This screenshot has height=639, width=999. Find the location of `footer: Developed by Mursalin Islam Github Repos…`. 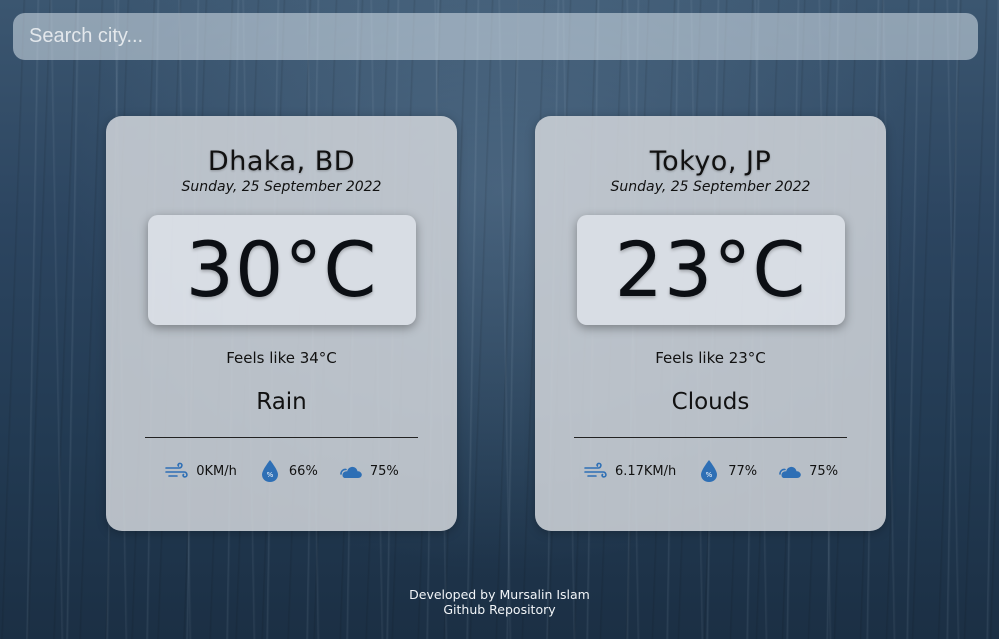

footer: Developed by Mursalin Islam Github Repos… is located at coordinates (499, 602).